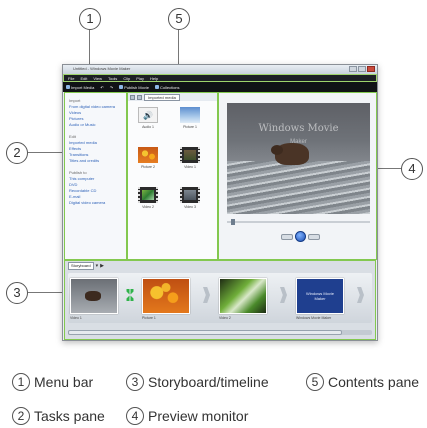  Describe the element at coordinates (17, 293) in the screenshot. I see `callout-3: 3` at that location.